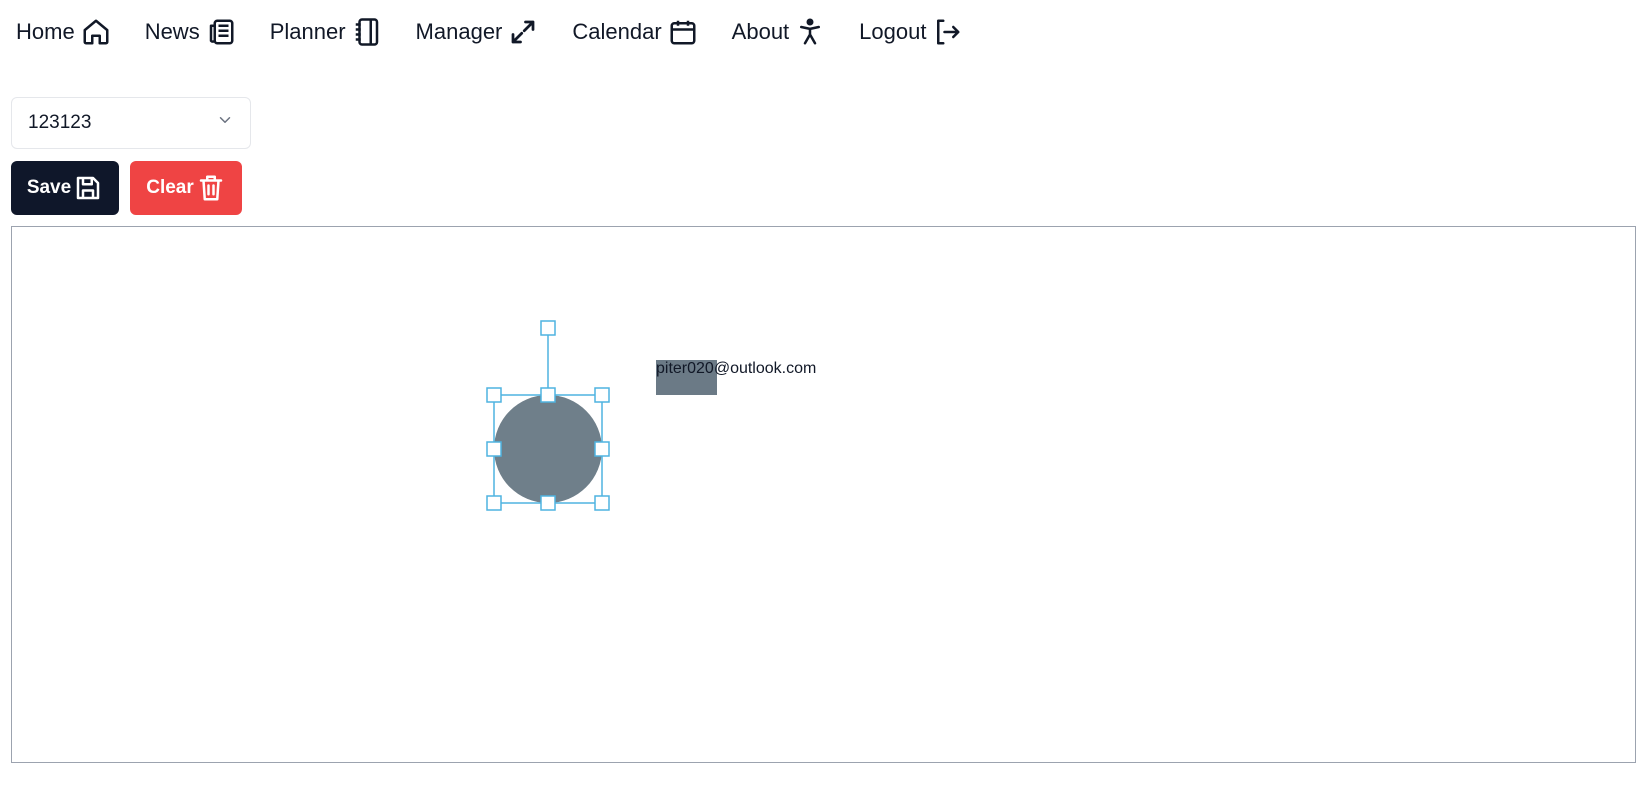 The width and height of the screenshot is (1647, 803). I want to click on nav-about: About, so click(779, 32).